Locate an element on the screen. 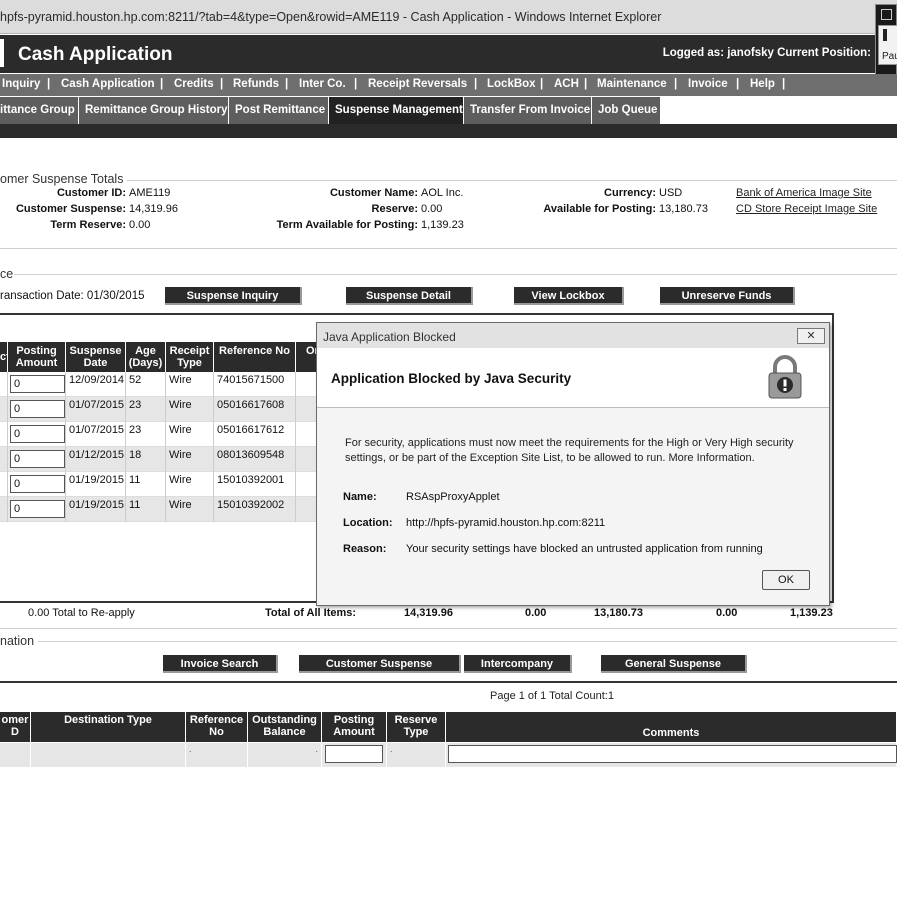 The image size is (897, 920). tab-suspense-management: Suspense Management is located at coordinates (396, 110).